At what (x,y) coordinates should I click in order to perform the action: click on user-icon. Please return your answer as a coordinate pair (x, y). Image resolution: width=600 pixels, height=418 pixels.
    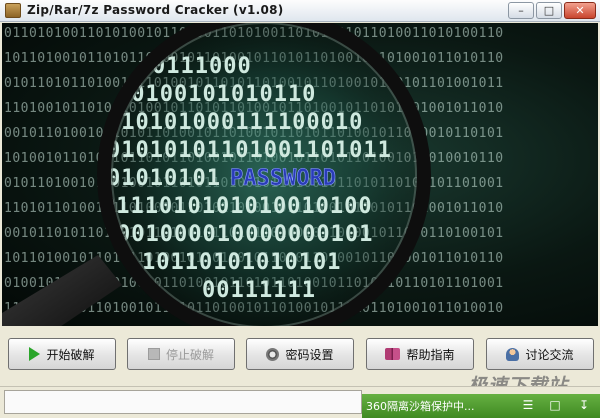
    Looking at the image, I should click on (513, 354).